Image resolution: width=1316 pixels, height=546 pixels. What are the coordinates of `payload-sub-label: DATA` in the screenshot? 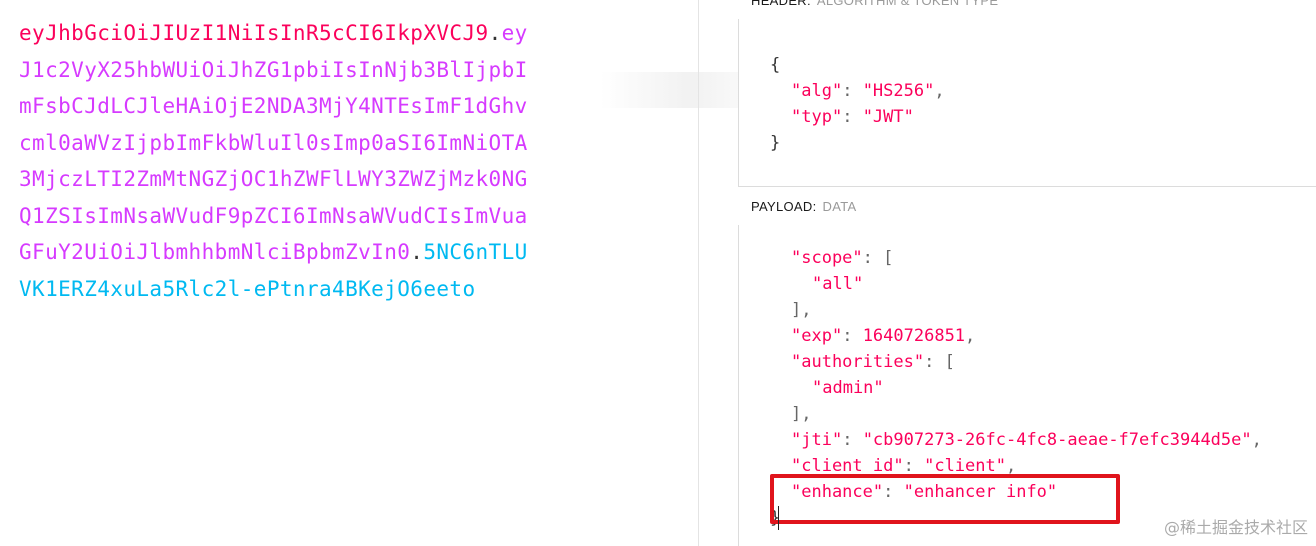 It's located at (839, 206).